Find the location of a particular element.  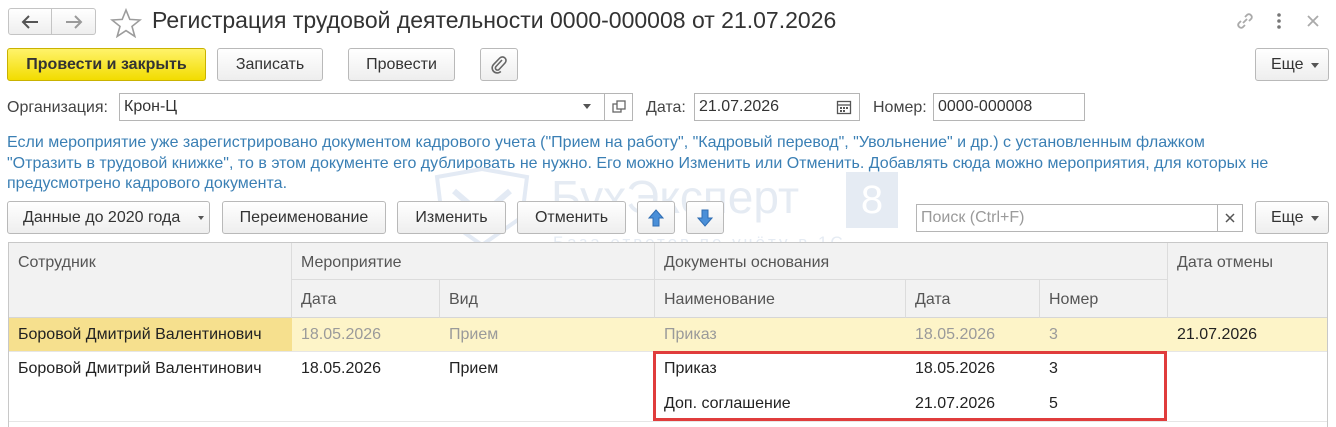

row-cancel-date: 21.07.2026 is located at coordinates (1217, 334).